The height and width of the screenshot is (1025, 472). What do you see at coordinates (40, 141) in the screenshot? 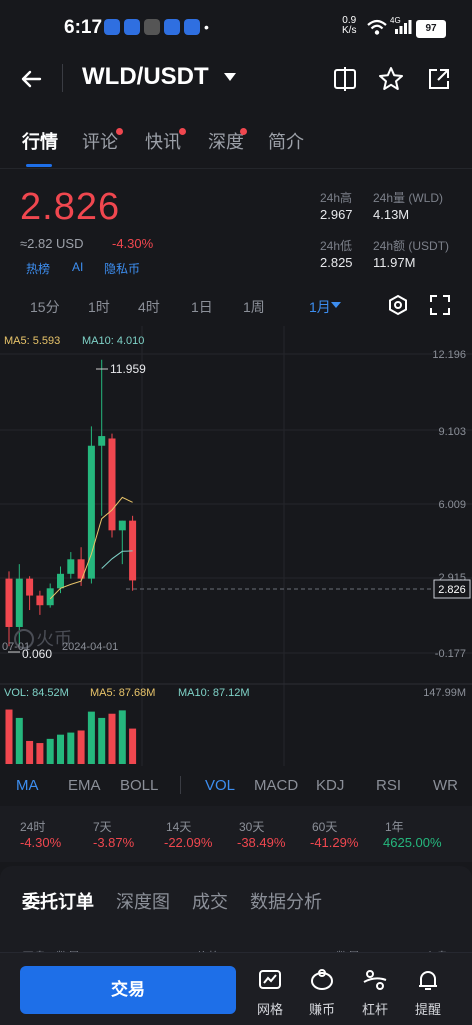
I see `tab-market: 行情` at bounding box center [40, 141].